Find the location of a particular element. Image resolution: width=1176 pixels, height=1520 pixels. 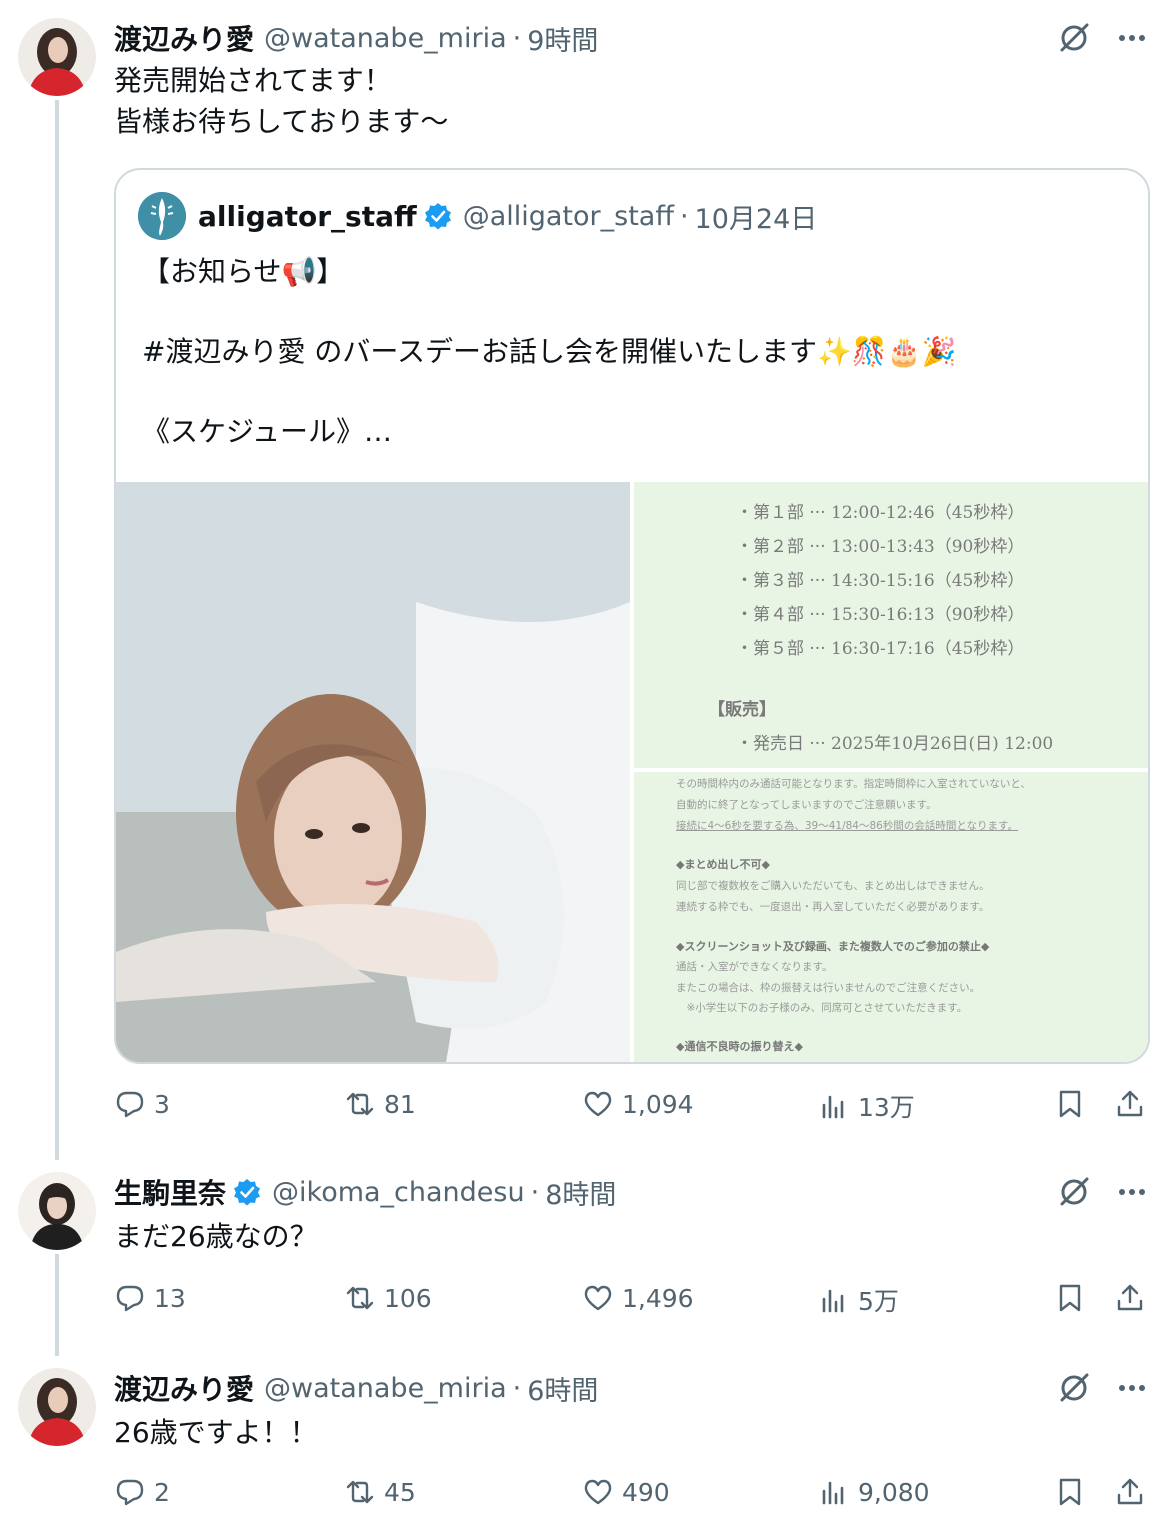

rule-line: 自動的に終了となってしまいますのでご注意願います。 is located at coordinates (806, 805).